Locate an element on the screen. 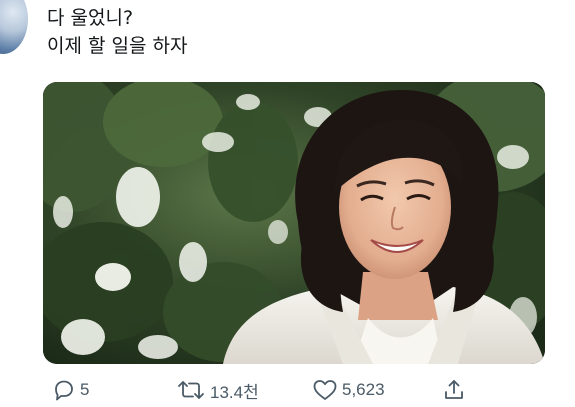 This screenshot has height=407, width=575. heart-icon is located at coordinates (325, 390).